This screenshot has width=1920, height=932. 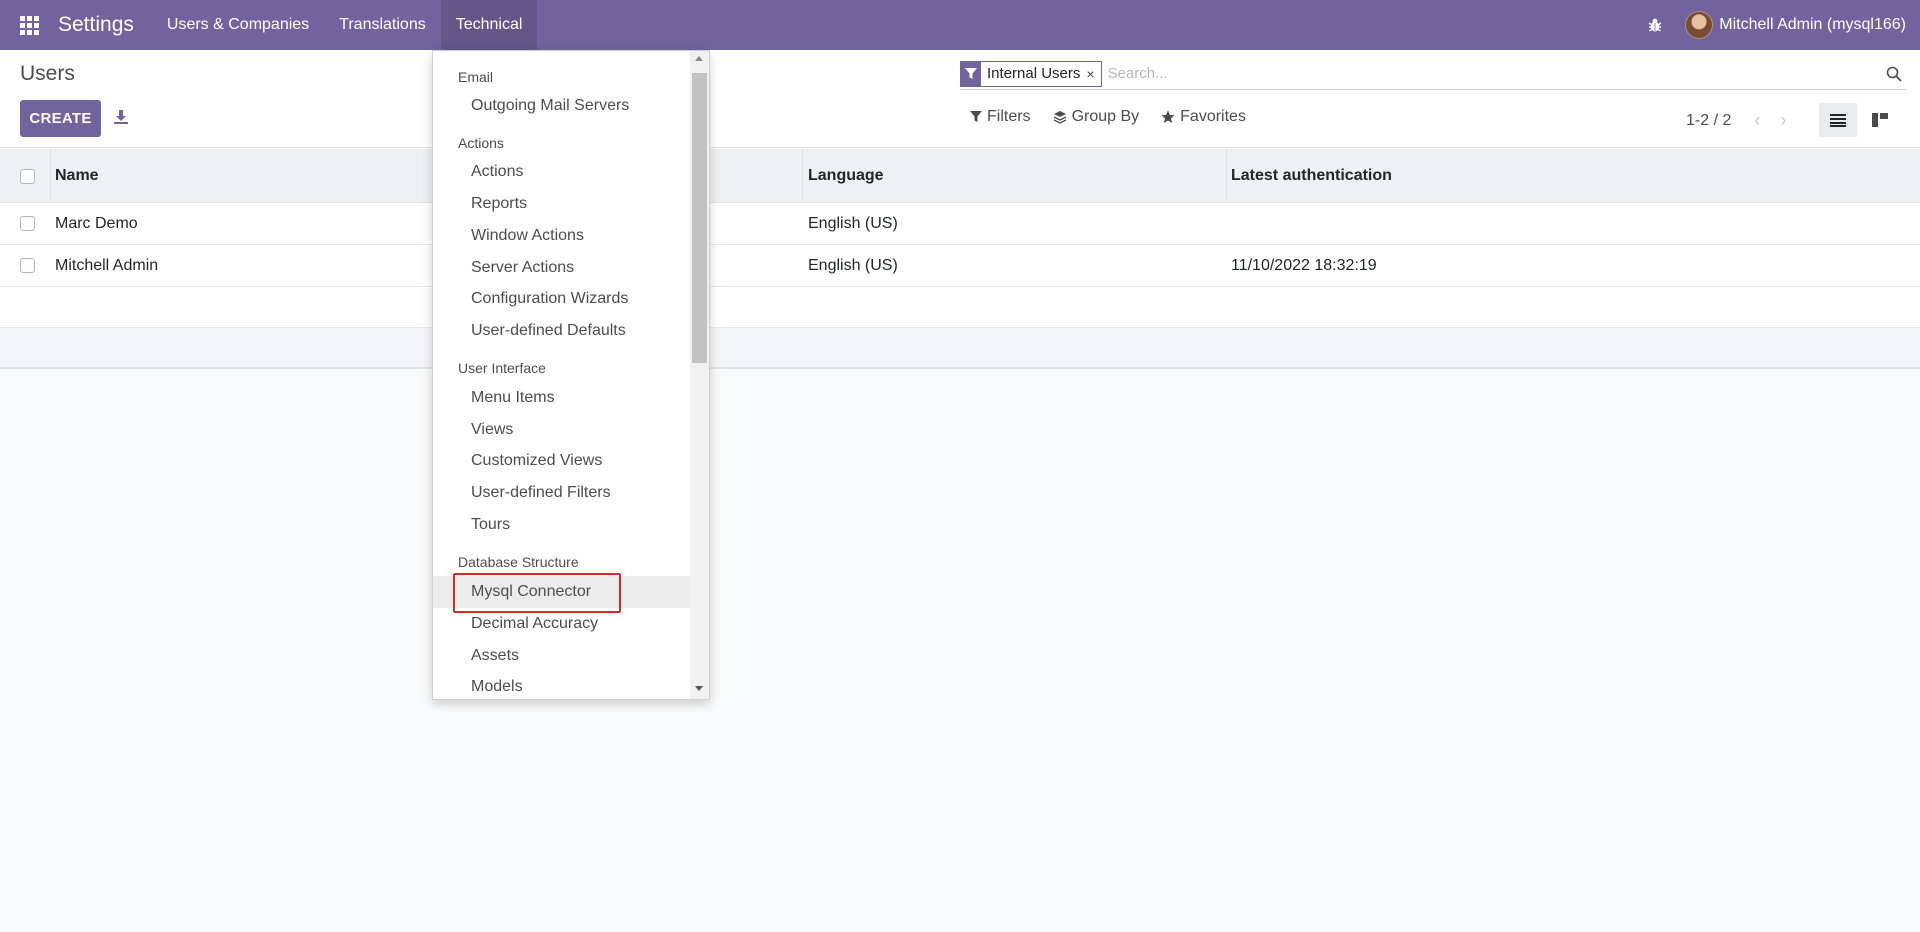 I want to click on search-facet: Internal Users ×, so click(x=1031, y=73).